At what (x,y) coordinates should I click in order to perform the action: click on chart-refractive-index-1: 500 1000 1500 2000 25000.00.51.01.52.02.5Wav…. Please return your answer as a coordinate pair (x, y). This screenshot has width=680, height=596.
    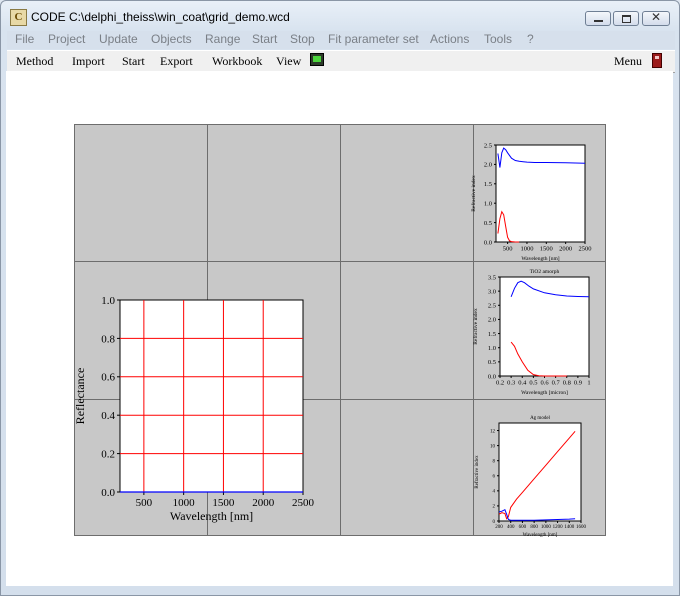
    Looking at the image, I should click on (532, 202).